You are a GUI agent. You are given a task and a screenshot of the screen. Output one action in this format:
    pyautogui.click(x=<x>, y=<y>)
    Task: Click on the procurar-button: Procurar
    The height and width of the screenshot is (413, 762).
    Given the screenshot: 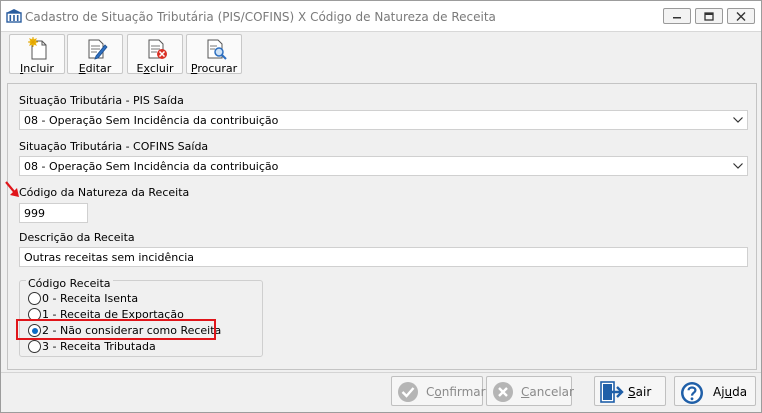 What is the action you would take?
    pyautogui.click(x=214, y=54)
    